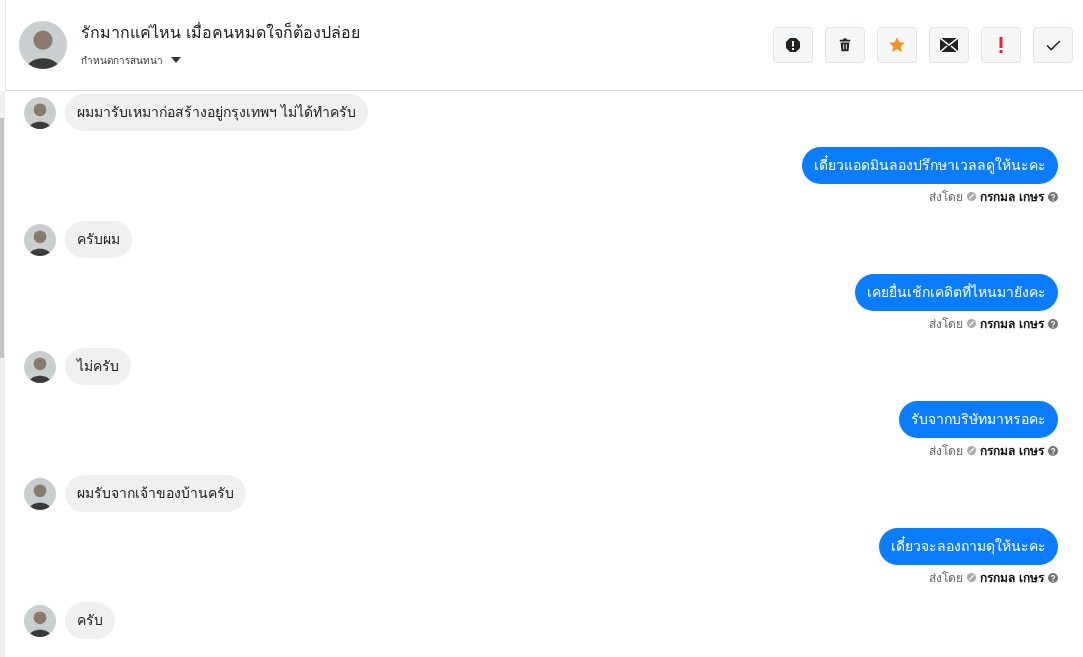 The image size is (1083, 657). Describe the element at coordinates (176, 60) in the screenshot. I see `caret-icon` at that location.